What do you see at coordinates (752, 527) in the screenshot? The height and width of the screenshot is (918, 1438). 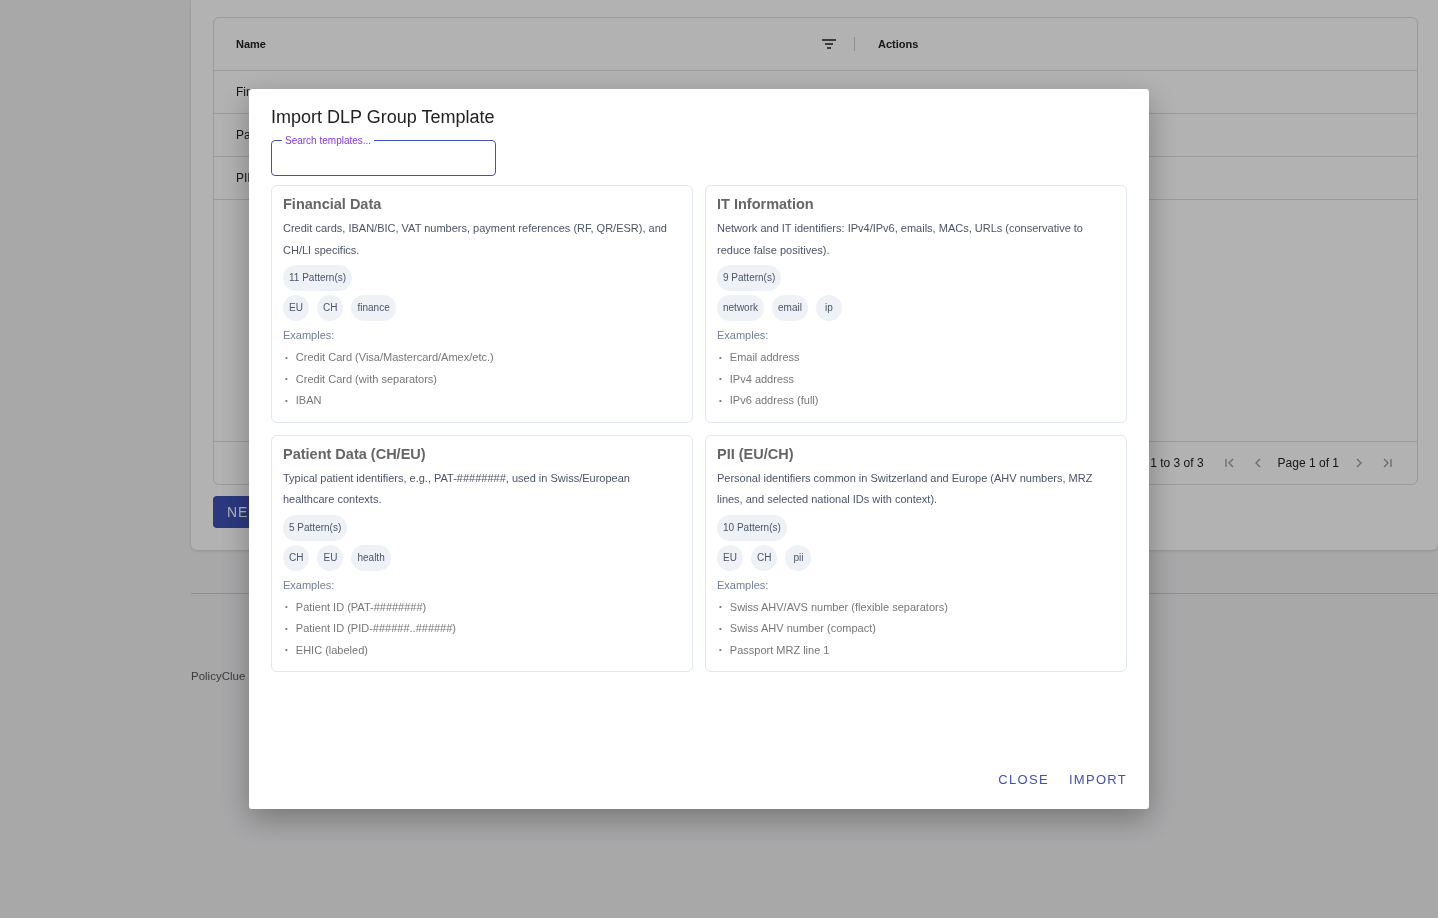 I see `pattern-count-chip: 10 Pattern(s)` at bounding box center [752, 527].